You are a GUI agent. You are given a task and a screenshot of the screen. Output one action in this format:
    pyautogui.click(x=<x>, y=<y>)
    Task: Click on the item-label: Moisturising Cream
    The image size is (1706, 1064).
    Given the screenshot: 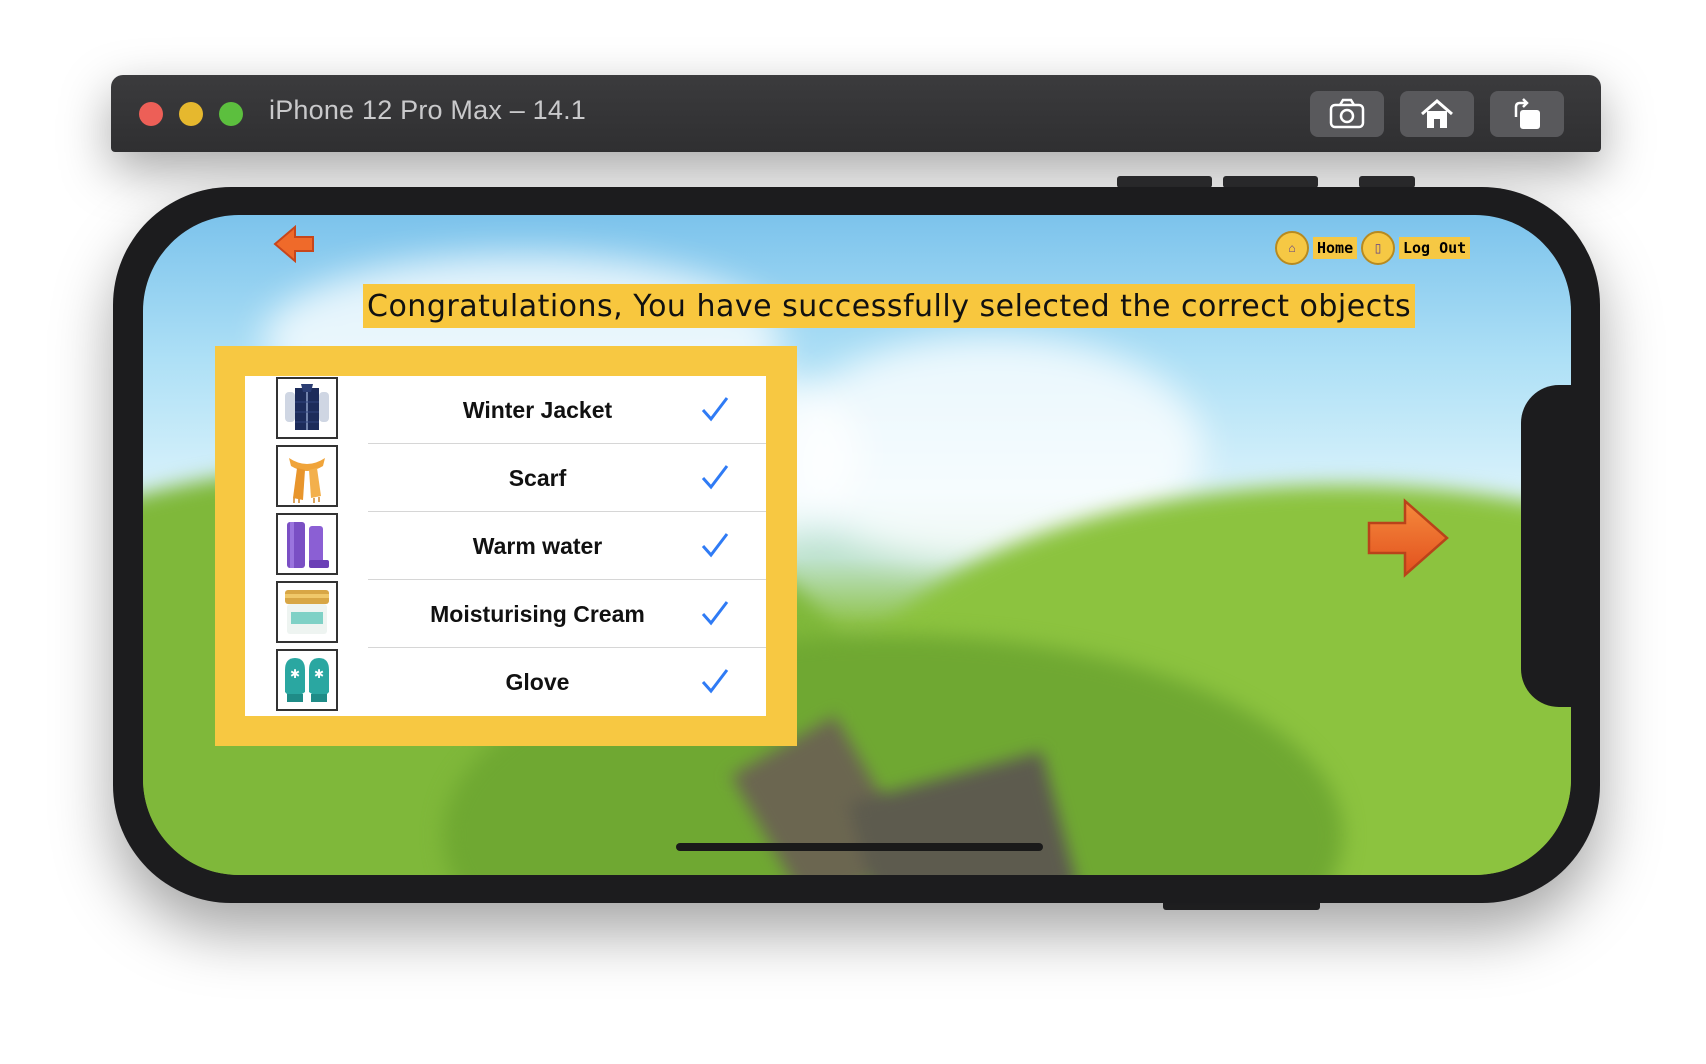 What is the action you would take?
    pyautogui.click(x=537, y=613)
    